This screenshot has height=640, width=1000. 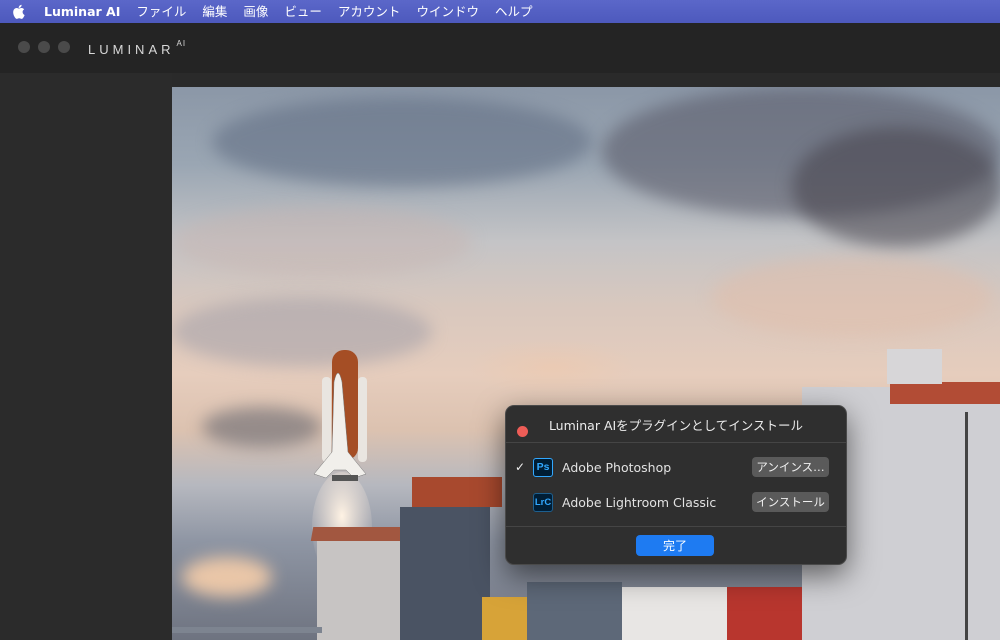 I want to click on window-zoom-button, so click(x=64, y=47).